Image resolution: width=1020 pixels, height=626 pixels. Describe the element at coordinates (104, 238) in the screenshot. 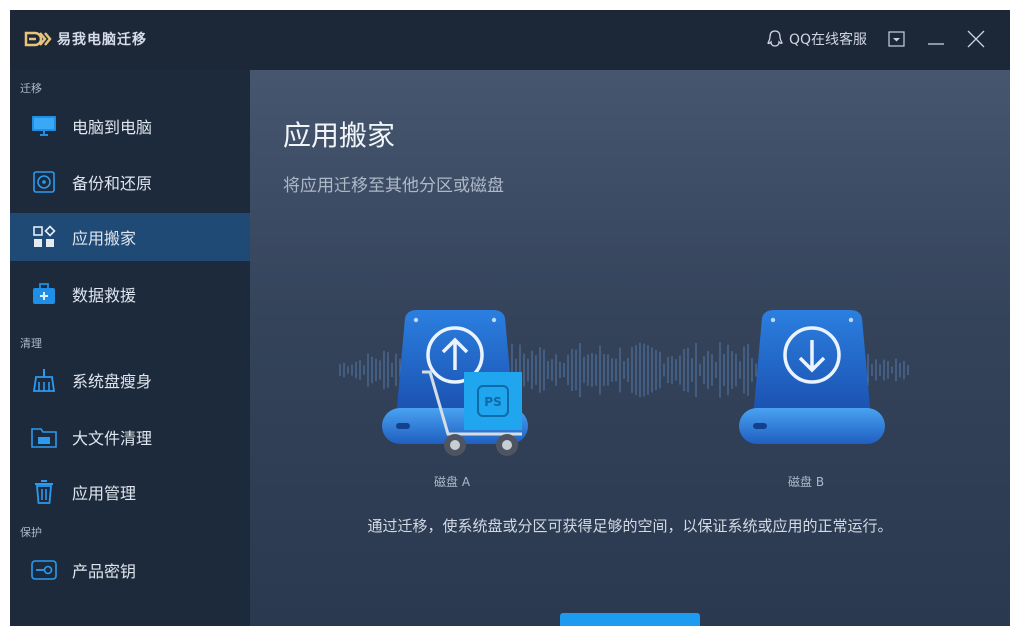

I see `sidebar-item-label: 应用搬家` at that location.